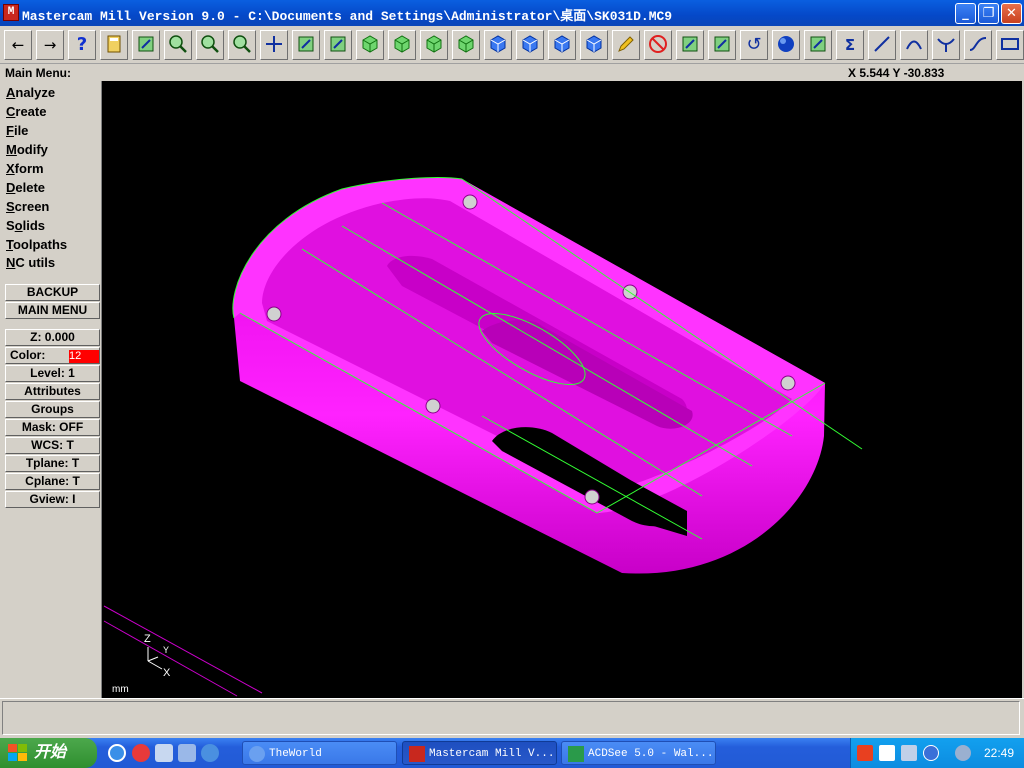 Image resolution: width=1024 pixels, height=768 pixels. I want to click on color-swatch: 12, so click(84, 356).